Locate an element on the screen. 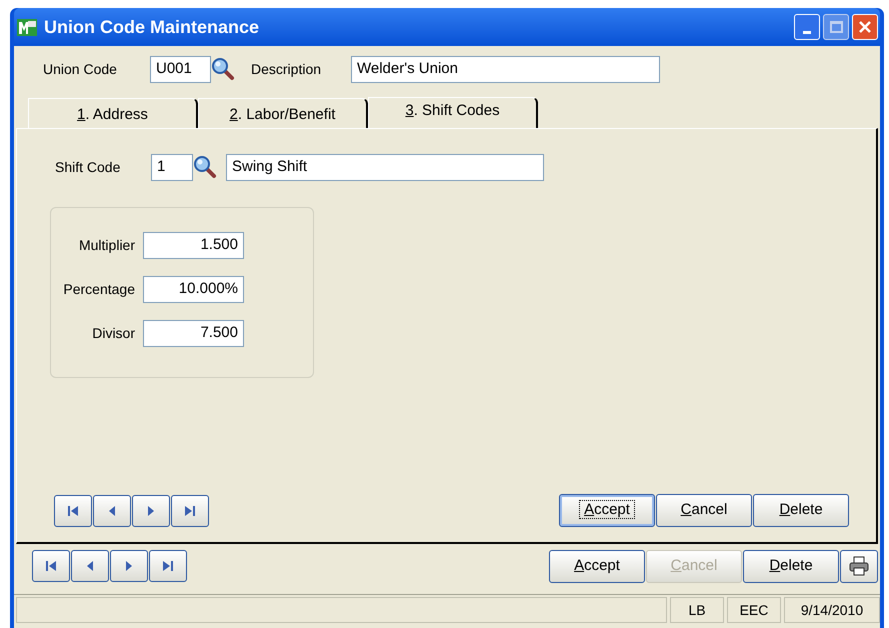 Image resolution: width=889 pixels, height=628 pixels. tab: 3. Shift Codes is located at coordinates (453, 113).